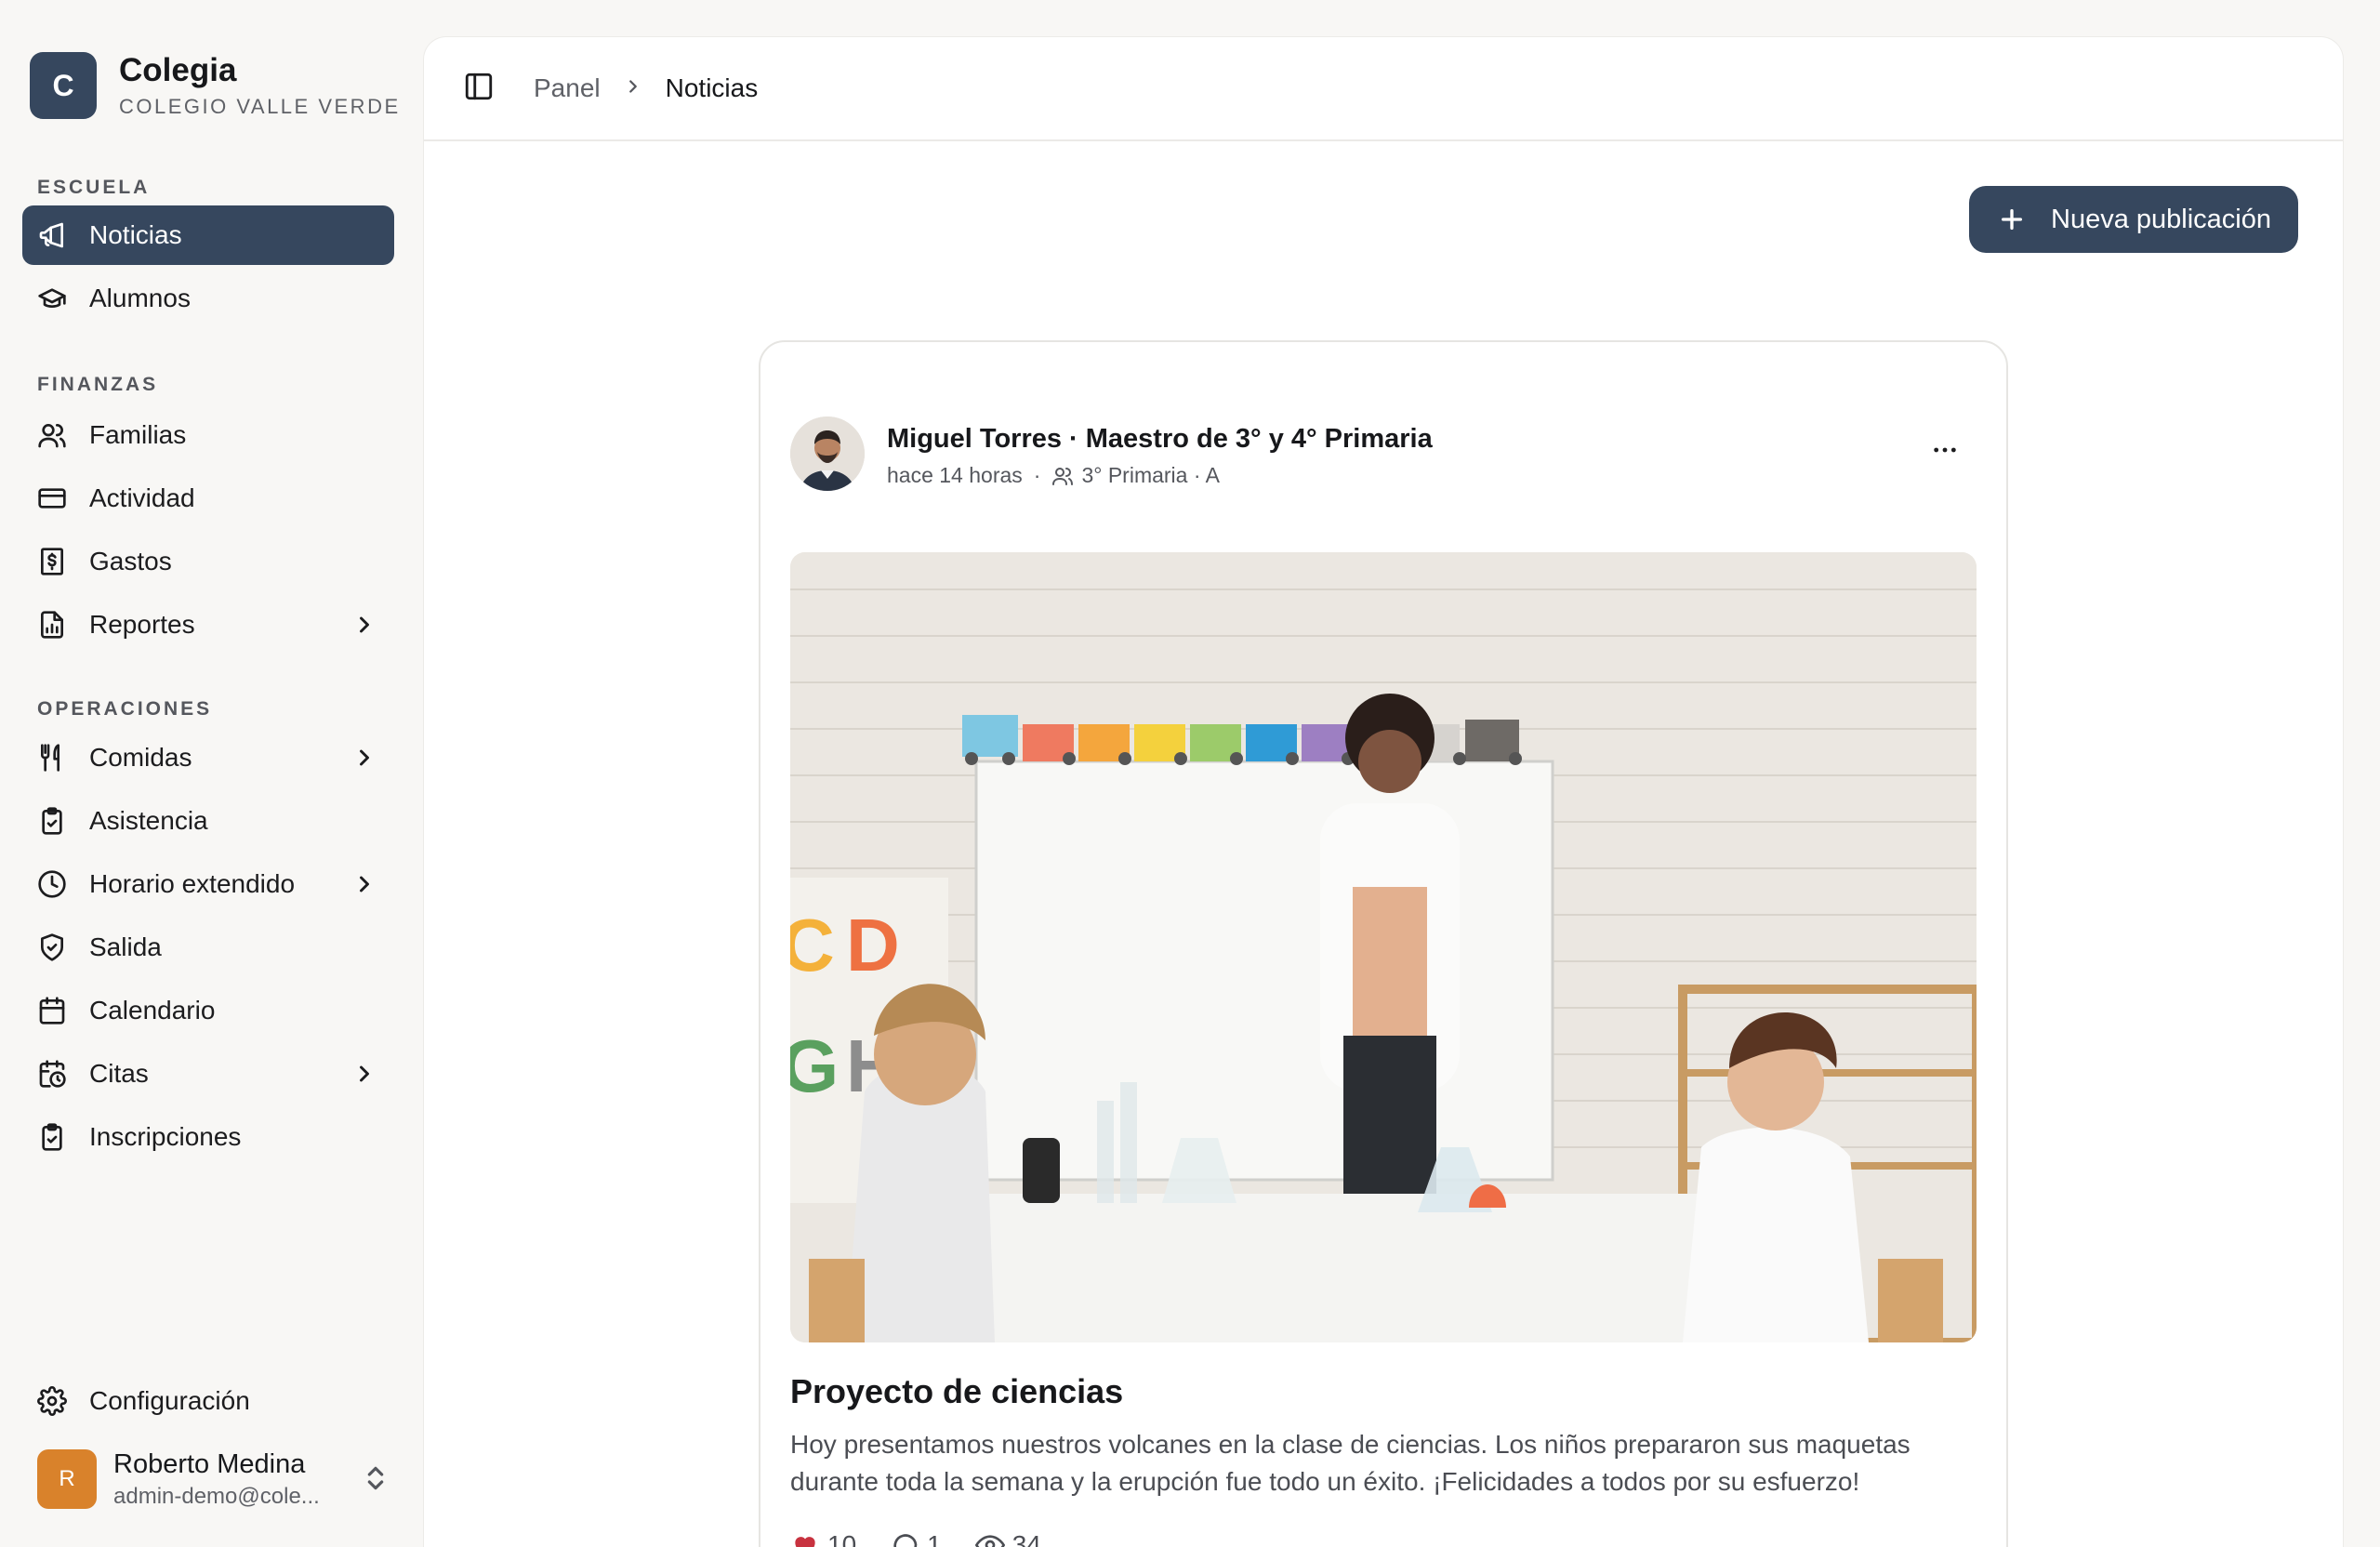 This screenshot has height=1547, width=2380. I want to click on post-meta: hace 14 horas · 3° Primaria · A, so click(1053, 475).